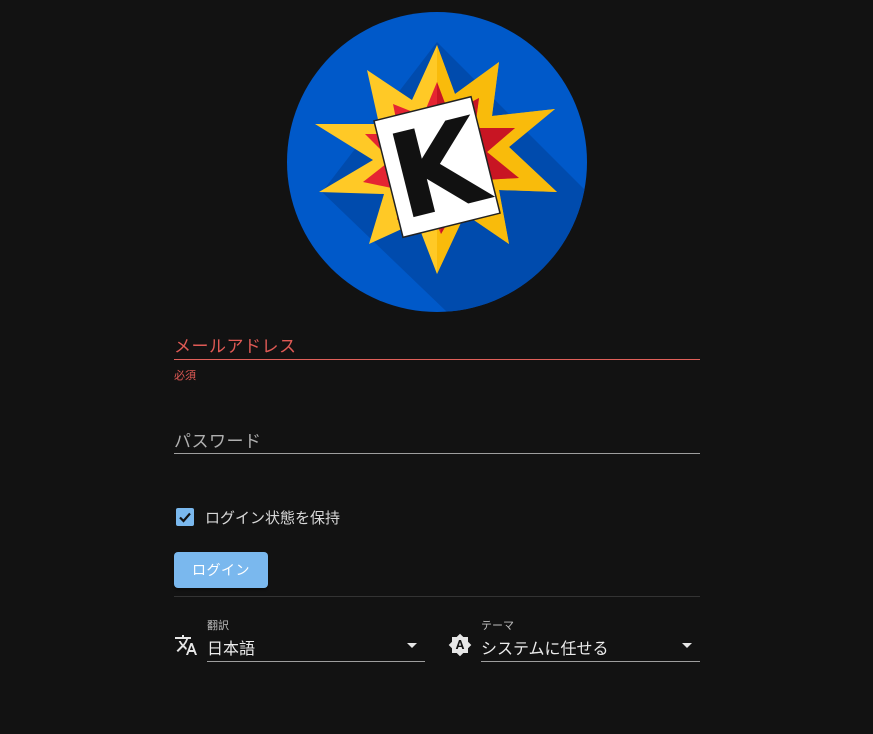 The height and width of the screenshot is (734, 873). What do you see at coordinates (590, 661) in the screenshot?
I see `theme-underline` at bounding box center [590, 661].